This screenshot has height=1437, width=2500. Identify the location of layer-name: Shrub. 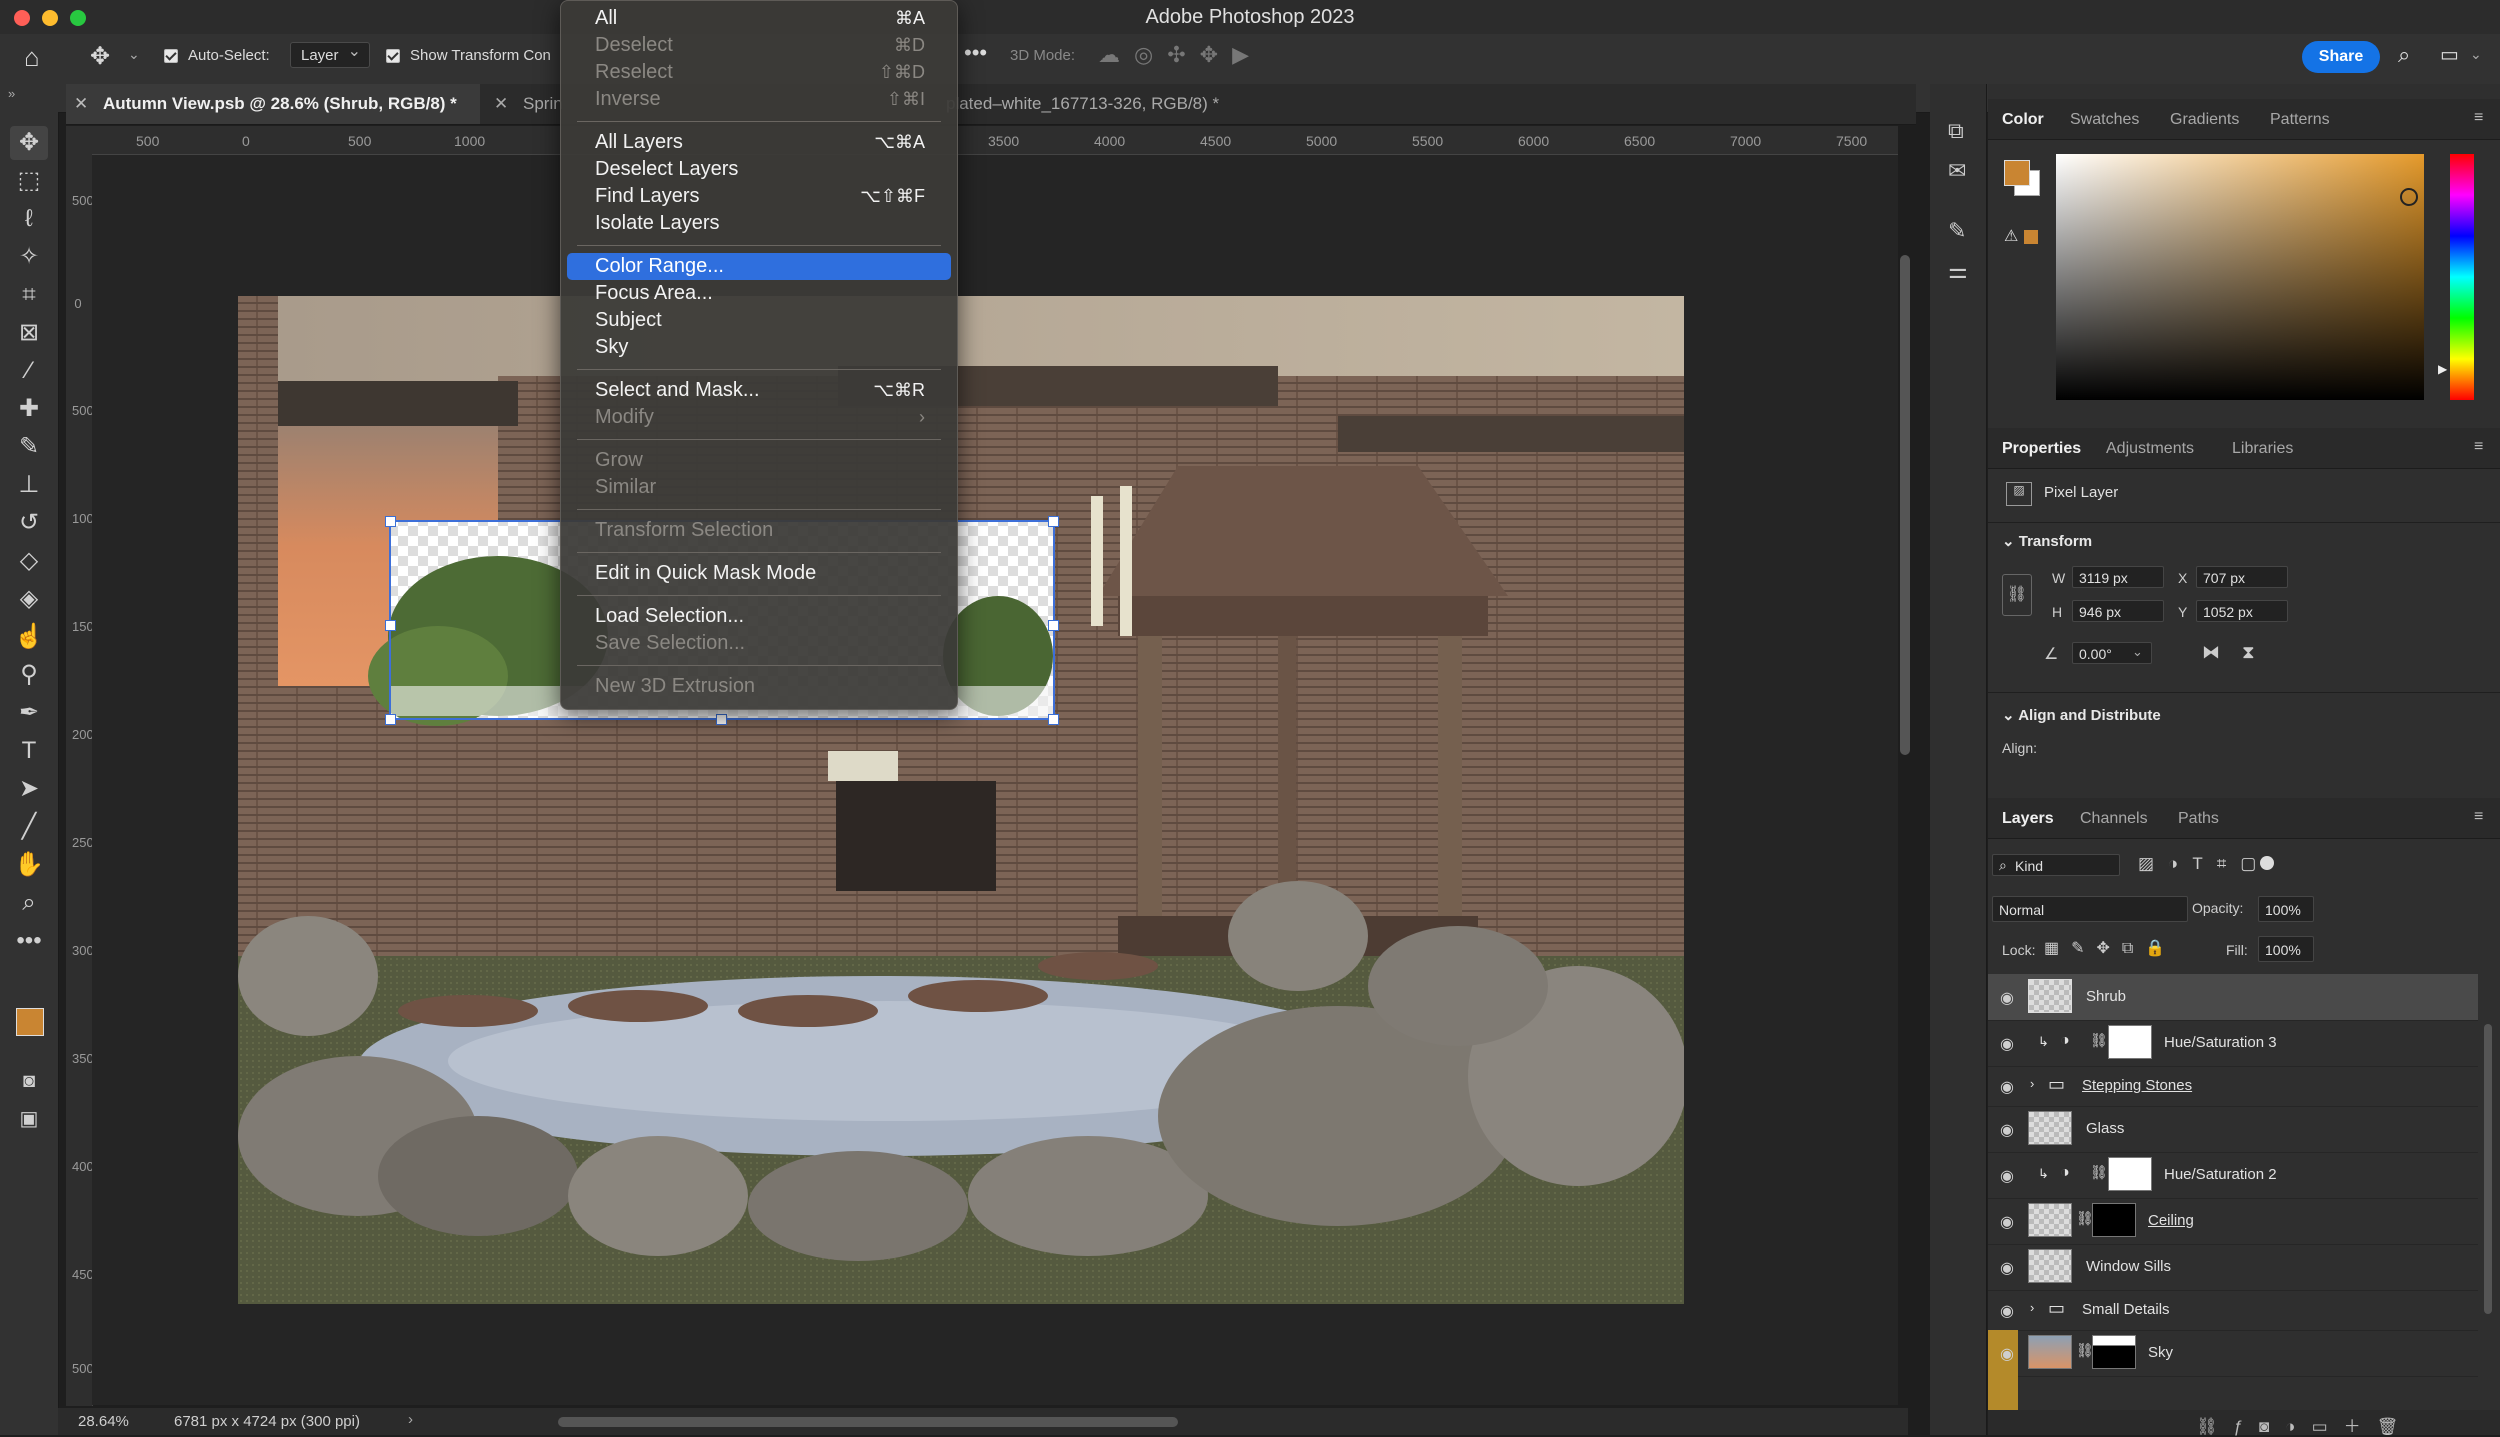
(2106, 996).